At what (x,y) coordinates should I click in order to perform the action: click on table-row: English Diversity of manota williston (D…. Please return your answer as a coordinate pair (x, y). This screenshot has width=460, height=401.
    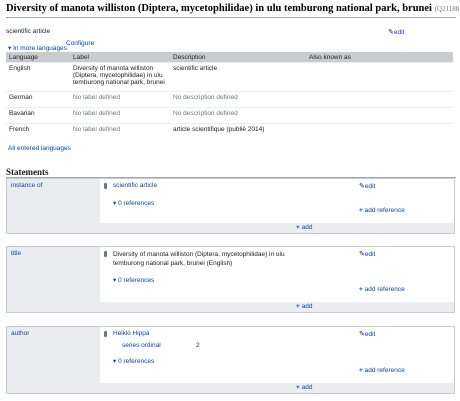
    Looking at the image, I should click on (229, 77).